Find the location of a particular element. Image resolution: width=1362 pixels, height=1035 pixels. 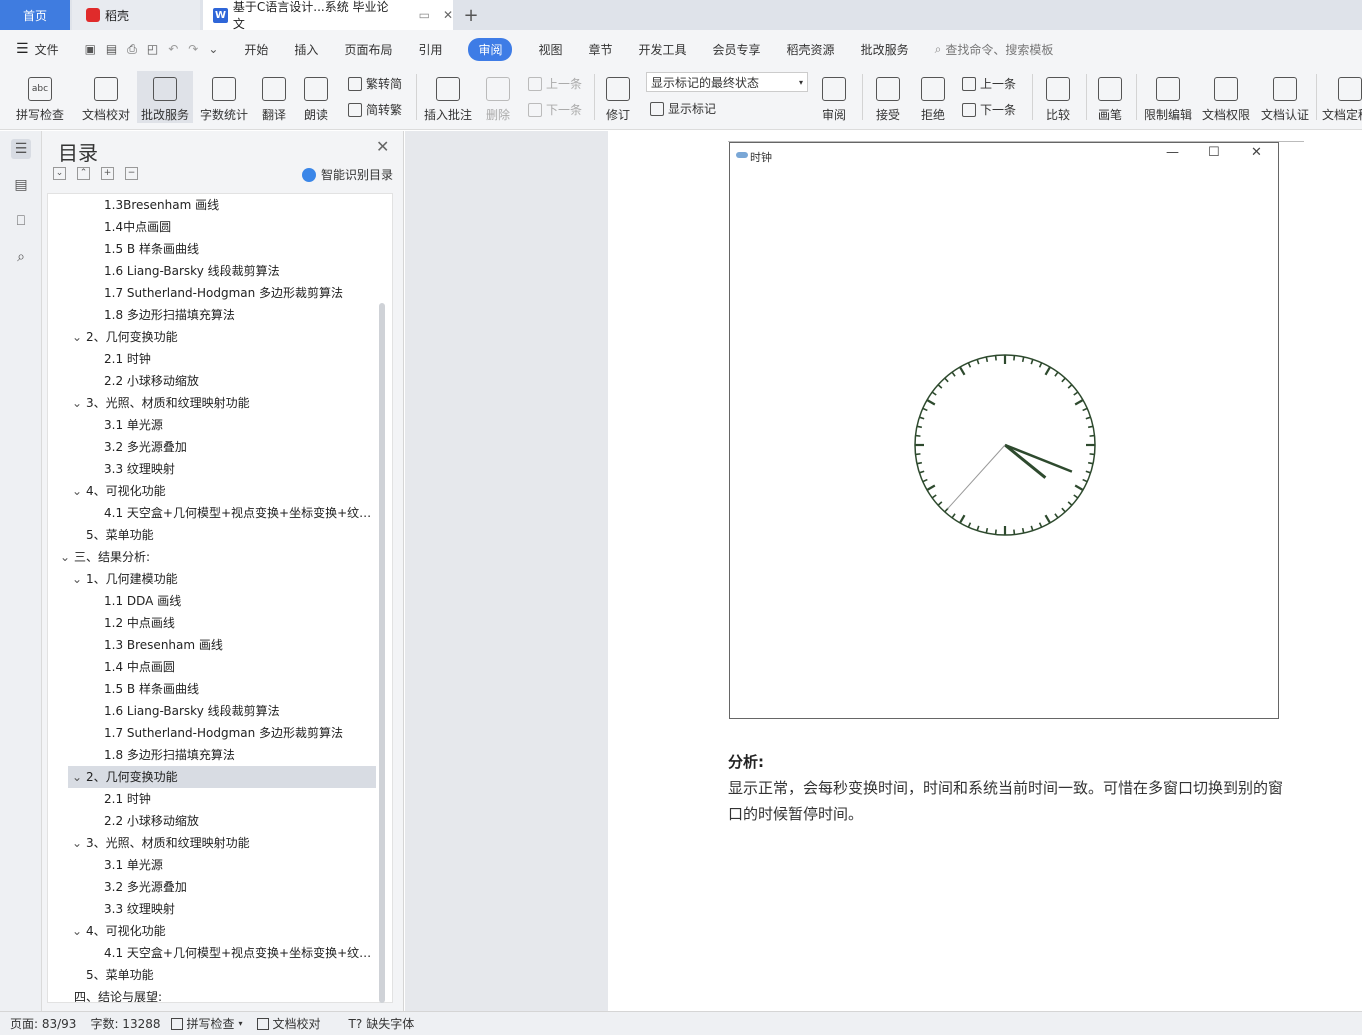

next-revision-button: 下一条 is located at coordinates (989, 109).